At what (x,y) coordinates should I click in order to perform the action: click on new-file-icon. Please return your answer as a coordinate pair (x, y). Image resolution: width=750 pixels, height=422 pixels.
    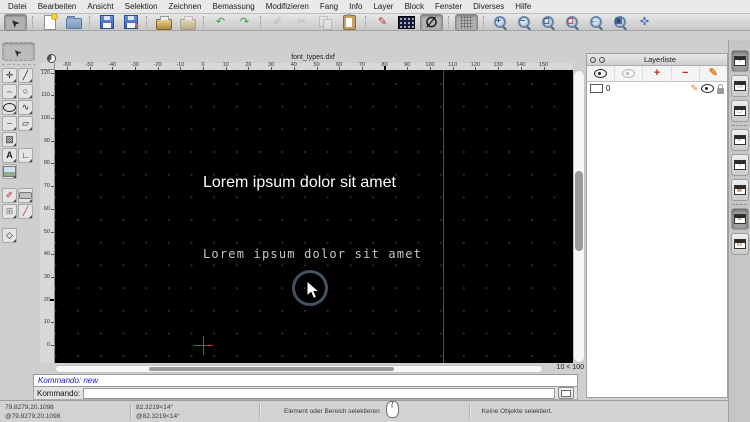
    Looking at the image, I should click on (50, 21).